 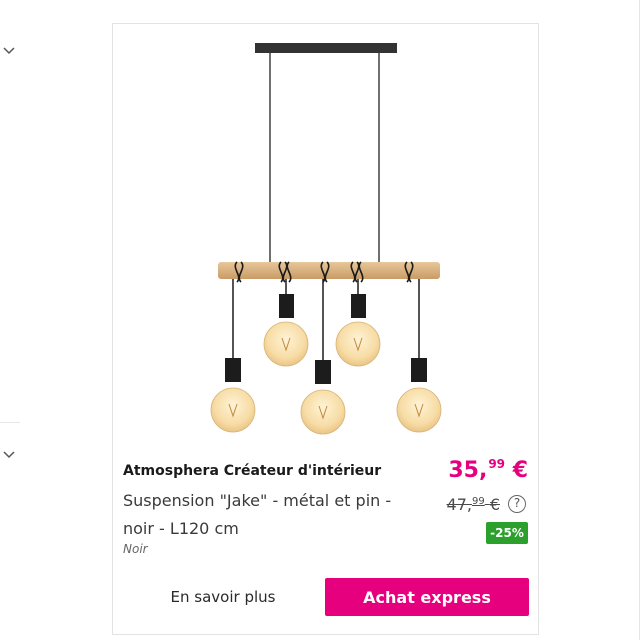 What do you see at coordinates (223, 597) in the screenshot?
I see `learn-more-button: En savoir plus` at bounding box center [223, 597].